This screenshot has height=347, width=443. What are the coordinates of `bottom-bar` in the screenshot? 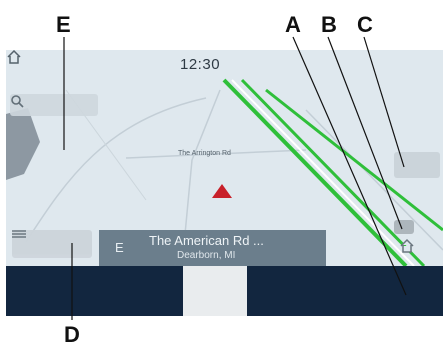 It's located at (224, 291).